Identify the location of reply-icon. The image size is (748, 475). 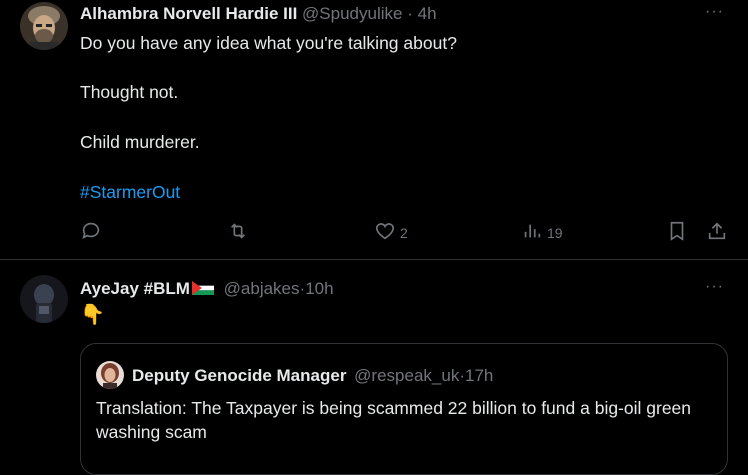
(91, 230).